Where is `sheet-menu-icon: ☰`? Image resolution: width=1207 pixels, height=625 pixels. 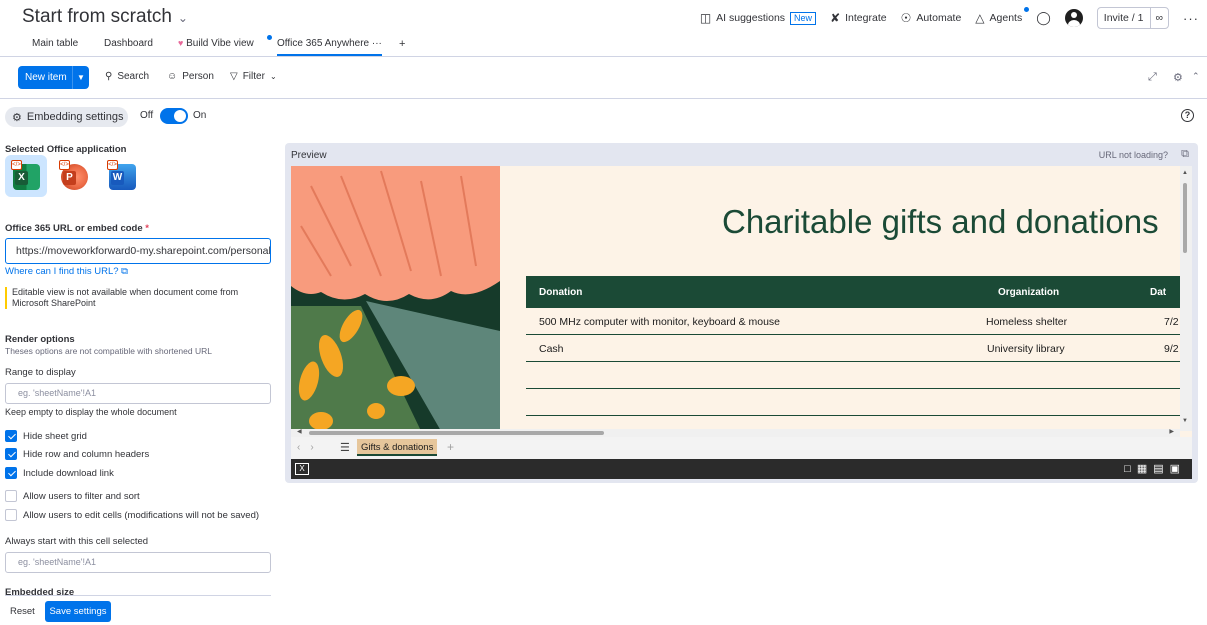
sheet-menu-icon: ☰ is located at coordinates (345, 447).